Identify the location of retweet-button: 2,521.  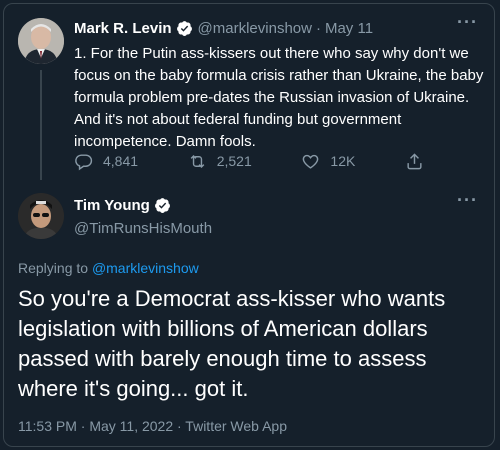
(220, 161).